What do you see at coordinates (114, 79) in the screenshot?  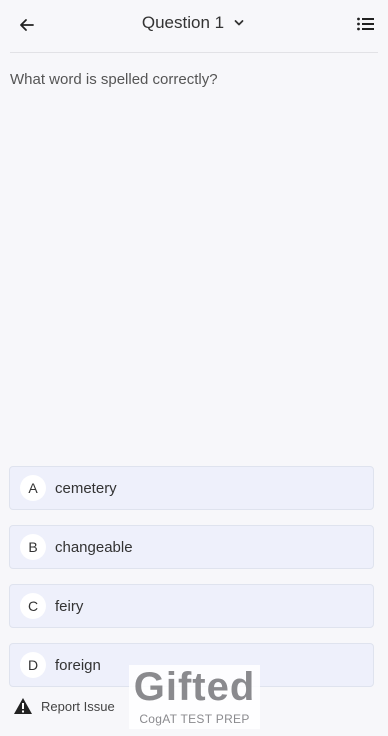 I see `question-text: What word is spelled correctly?` at bounding box center [114, 79].